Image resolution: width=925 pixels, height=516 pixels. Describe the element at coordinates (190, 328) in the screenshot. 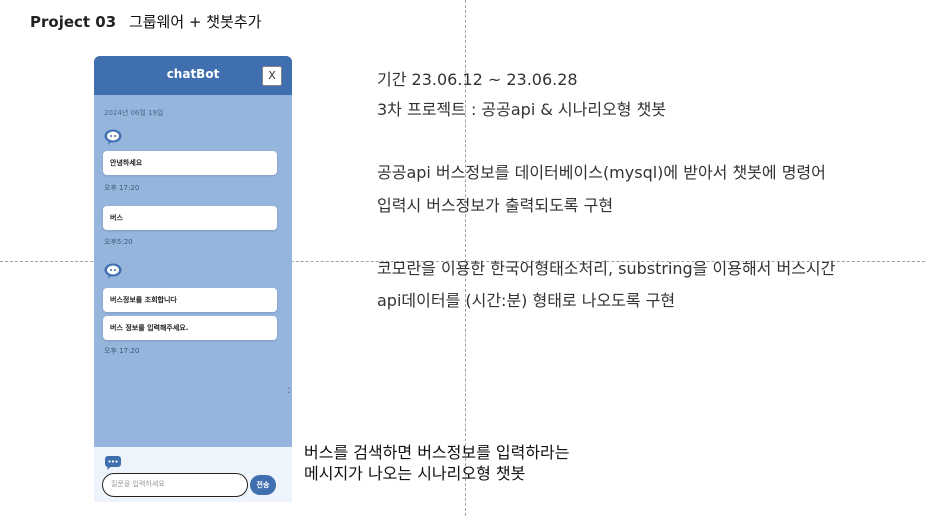

I see `bot-message: 버스 정보를 입력해주세요.` at that location.